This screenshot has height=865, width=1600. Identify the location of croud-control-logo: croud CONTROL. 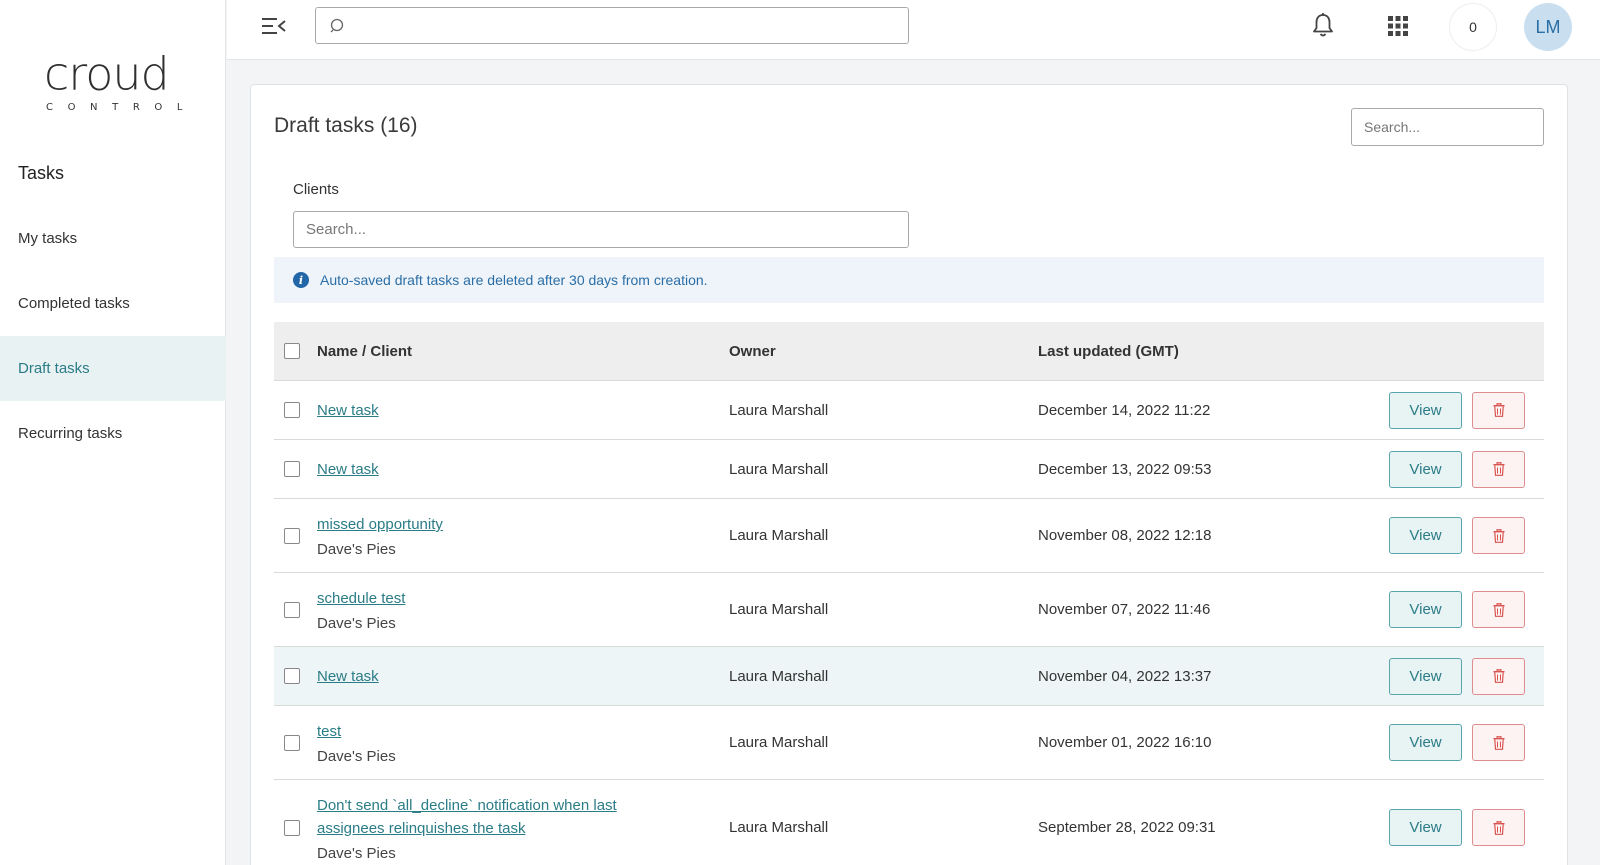
(114, 84).